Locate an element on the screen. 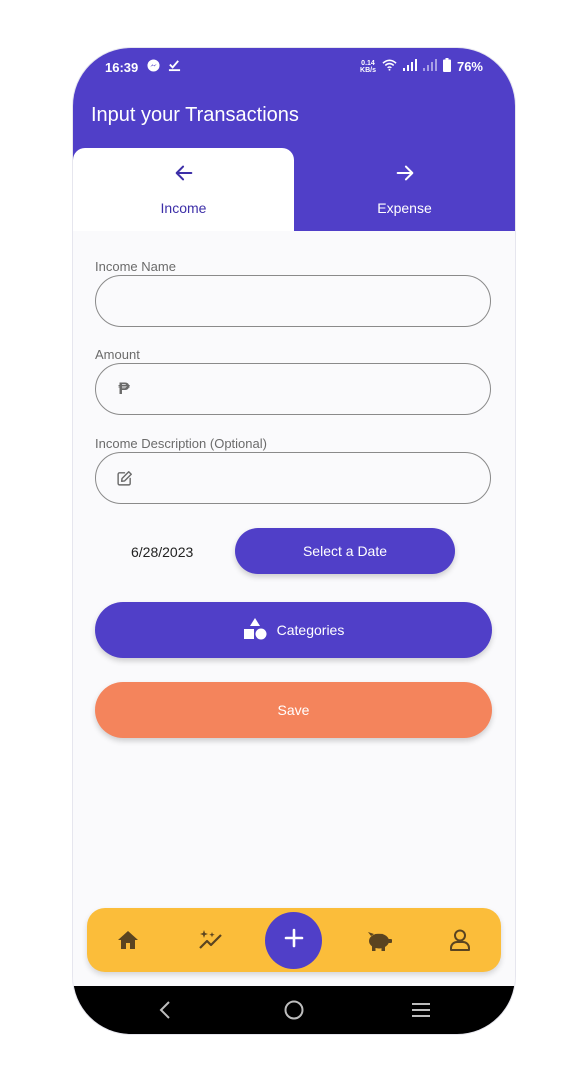 This screenshot has height=1083, width=588. amount-input is located at coordinates (312, 389).